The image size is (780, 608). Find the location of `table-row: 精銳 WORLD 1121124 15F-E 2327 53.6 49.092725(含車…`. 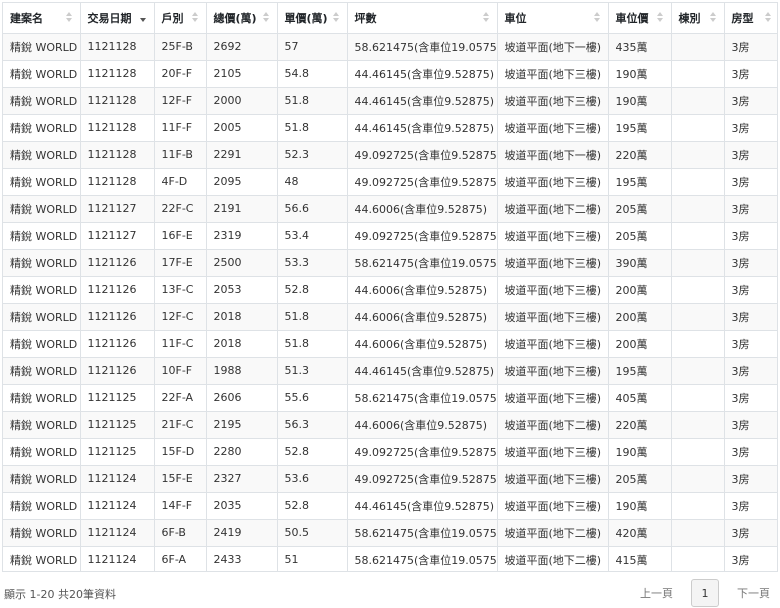

table-row: 精銳 WORLD 1121124 15F-E 2327 53.6 49.092725(含車… is located at coordinates (390, 479).